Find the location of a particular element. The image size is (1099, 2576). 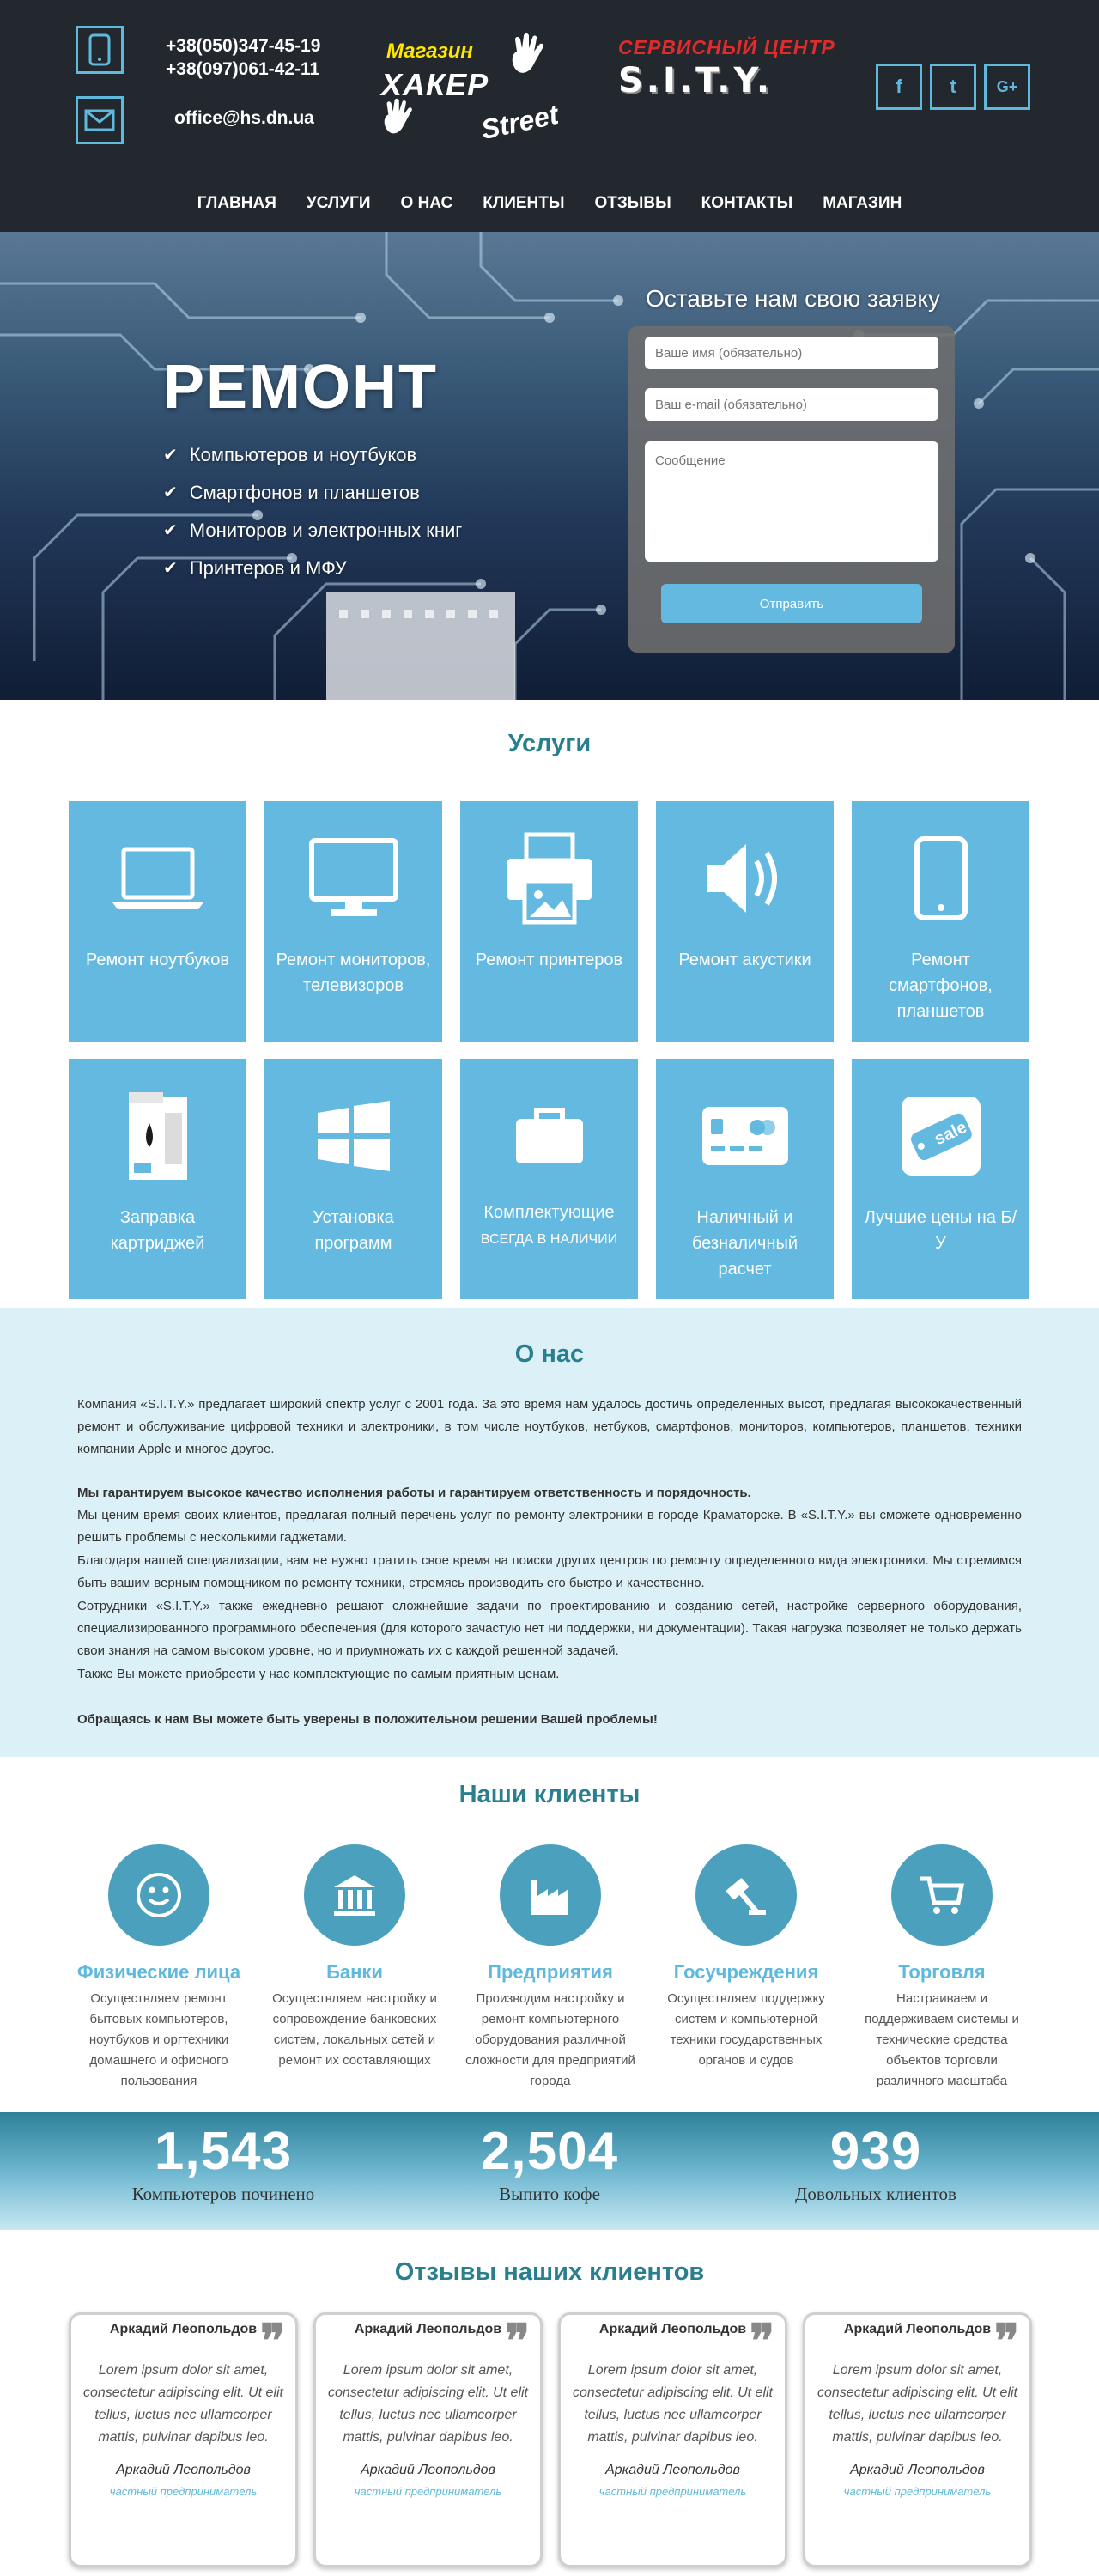

nav-item-home: ГЛАВНАЯ is located at coordinates (236, 203).